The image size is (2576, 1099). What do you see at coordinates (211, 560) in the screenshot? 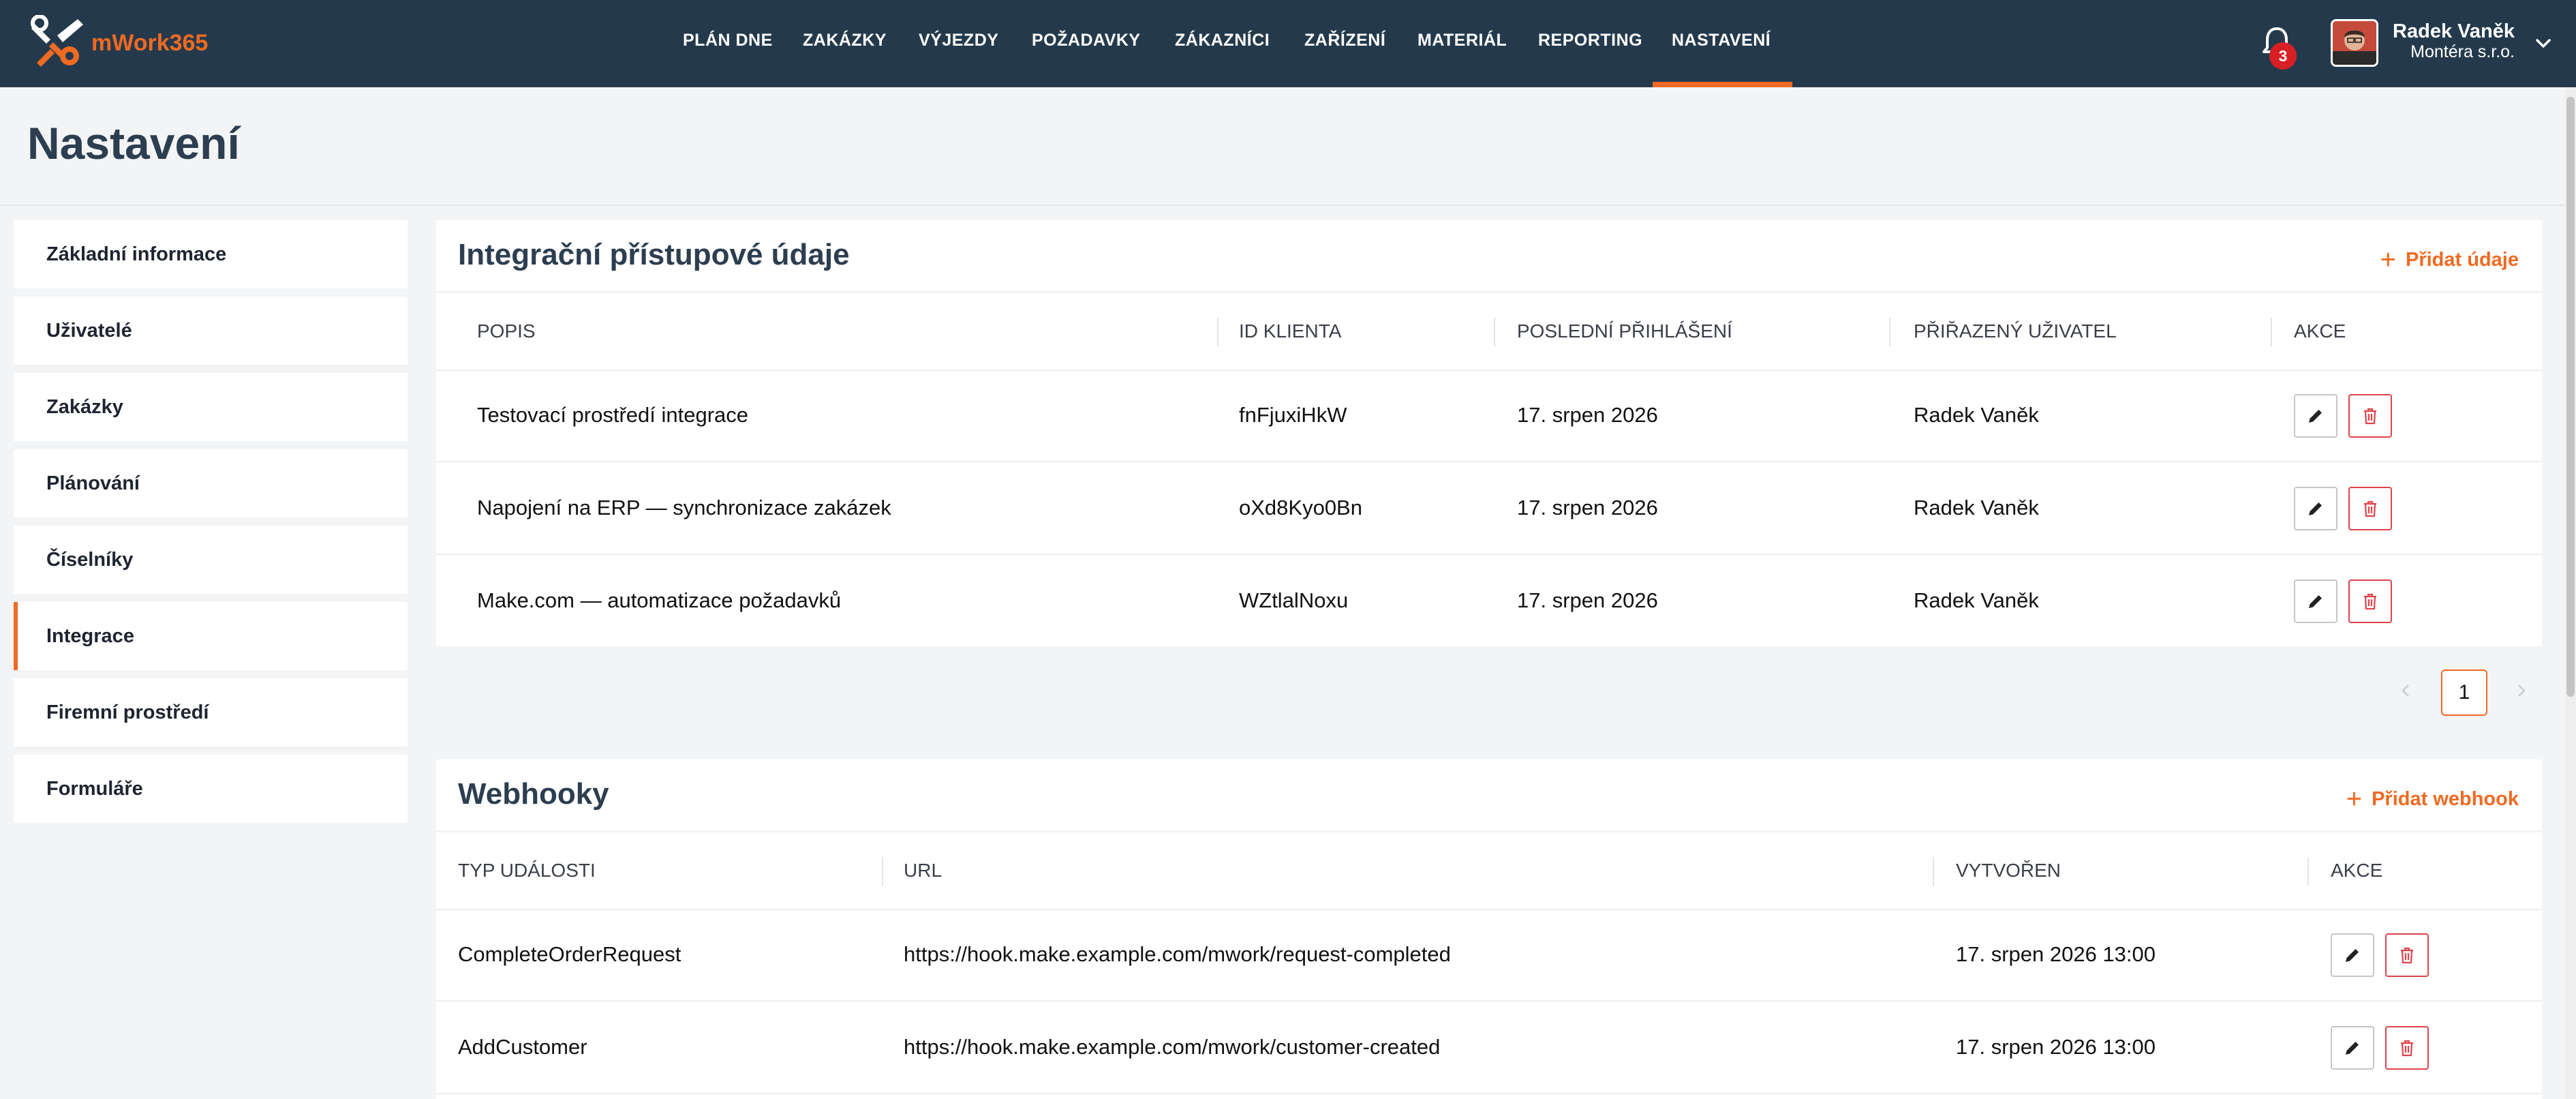
I see `sidebar-item-ciselniky: Číselníky` at bounding box center [211, 560].